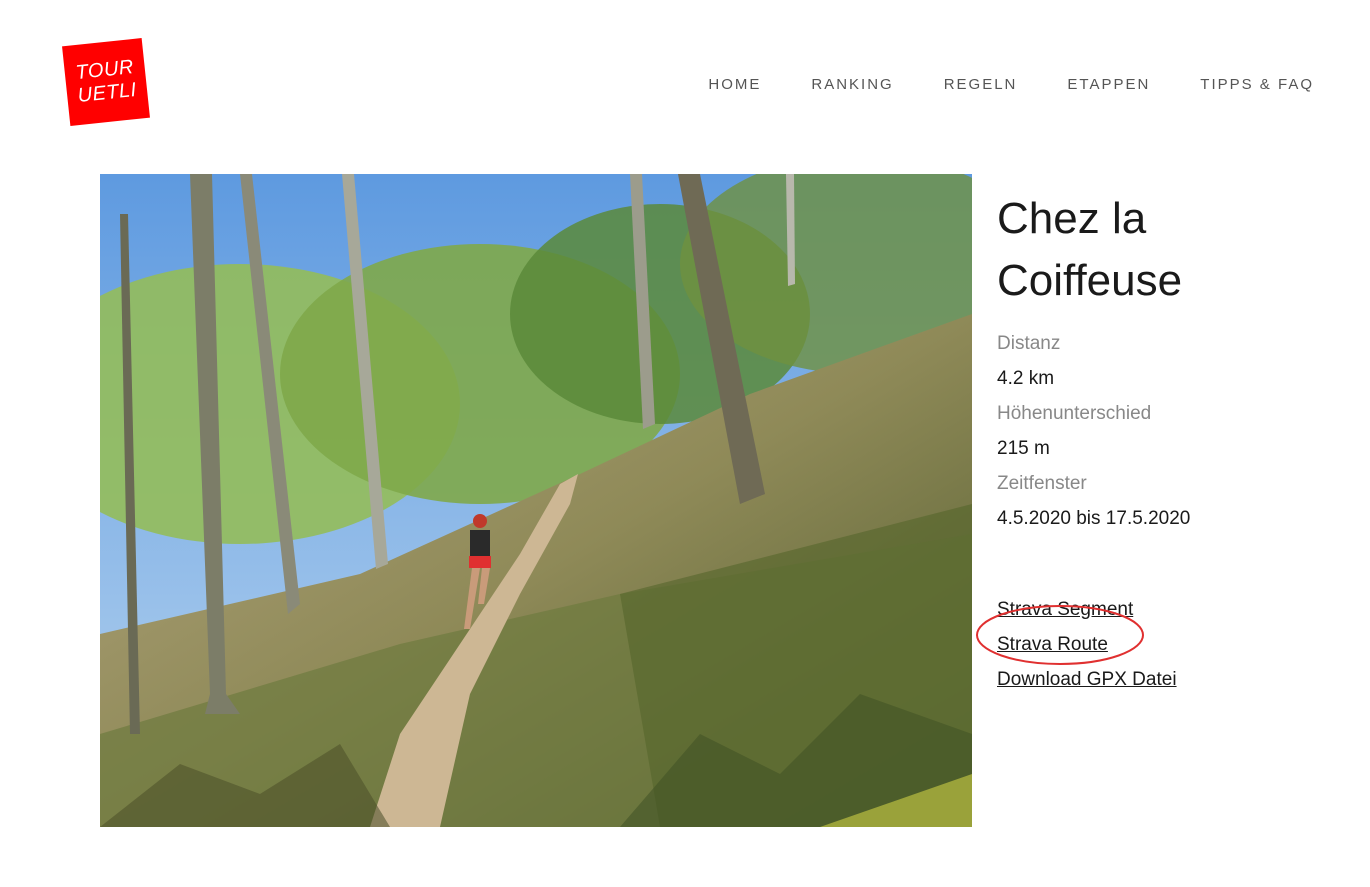 This screenshot has height=887, width=1370. Describe the element at coordinates (1026, 378) in the screenshot. I see `distance-value: 4.2 km` at that location.